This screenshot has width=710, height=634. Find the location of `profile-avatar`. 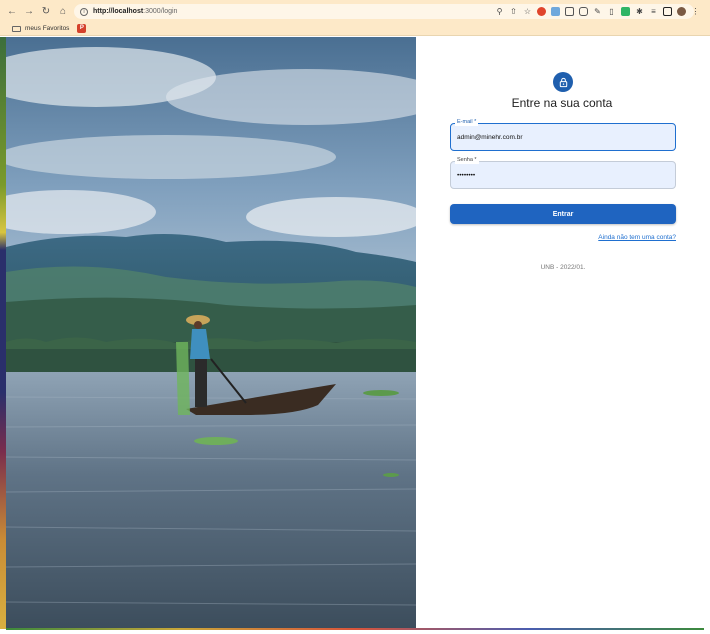

profile-avatar is located at coordinates (681, 11).